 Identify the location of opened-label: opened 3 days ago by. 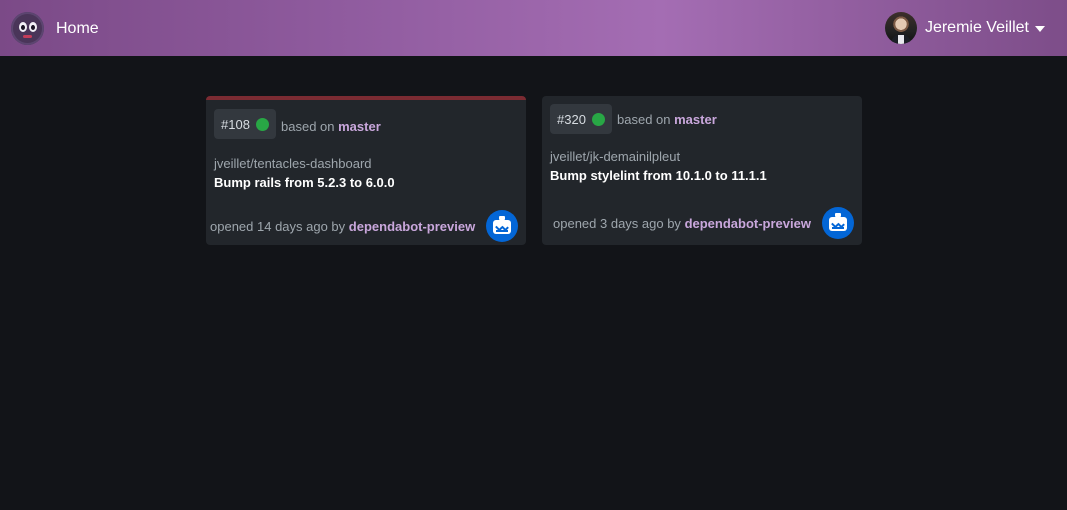
(617, 223).